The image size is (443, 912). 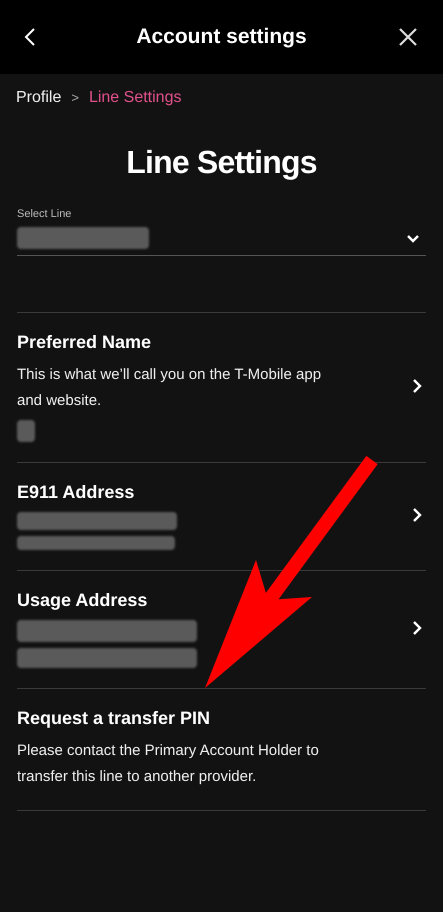 What do you see at coordinates (84, 342) in the screenshot?
I see `row-title: Preferred Name` at bounding box center [84, 342].